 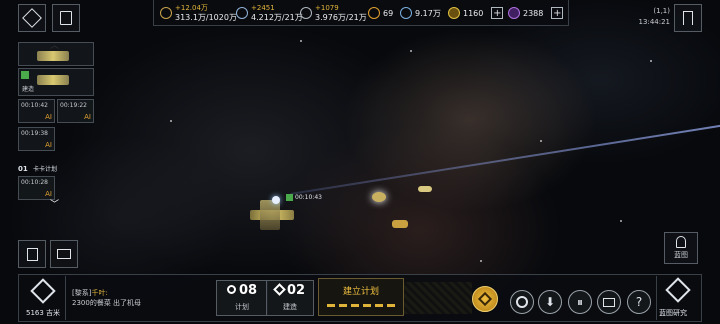 I want to click on player-fleet, so click(x=273, y=216).